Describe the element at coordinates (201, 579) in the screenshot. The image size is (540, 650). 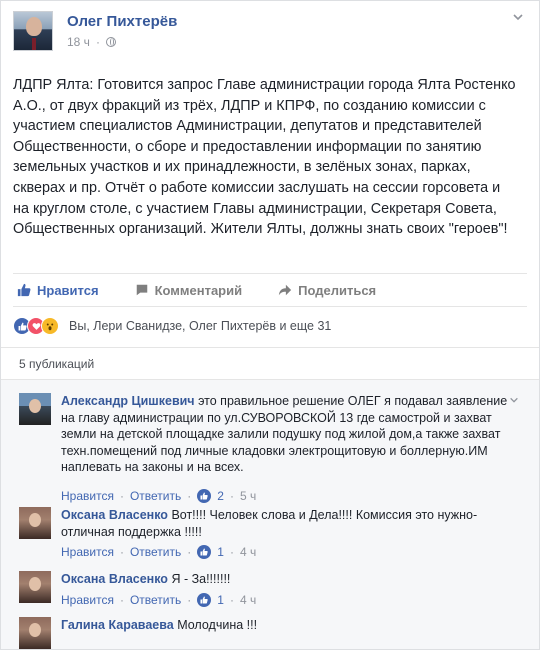
I see `comment-text: Я - За!!!!!!!` at that location.